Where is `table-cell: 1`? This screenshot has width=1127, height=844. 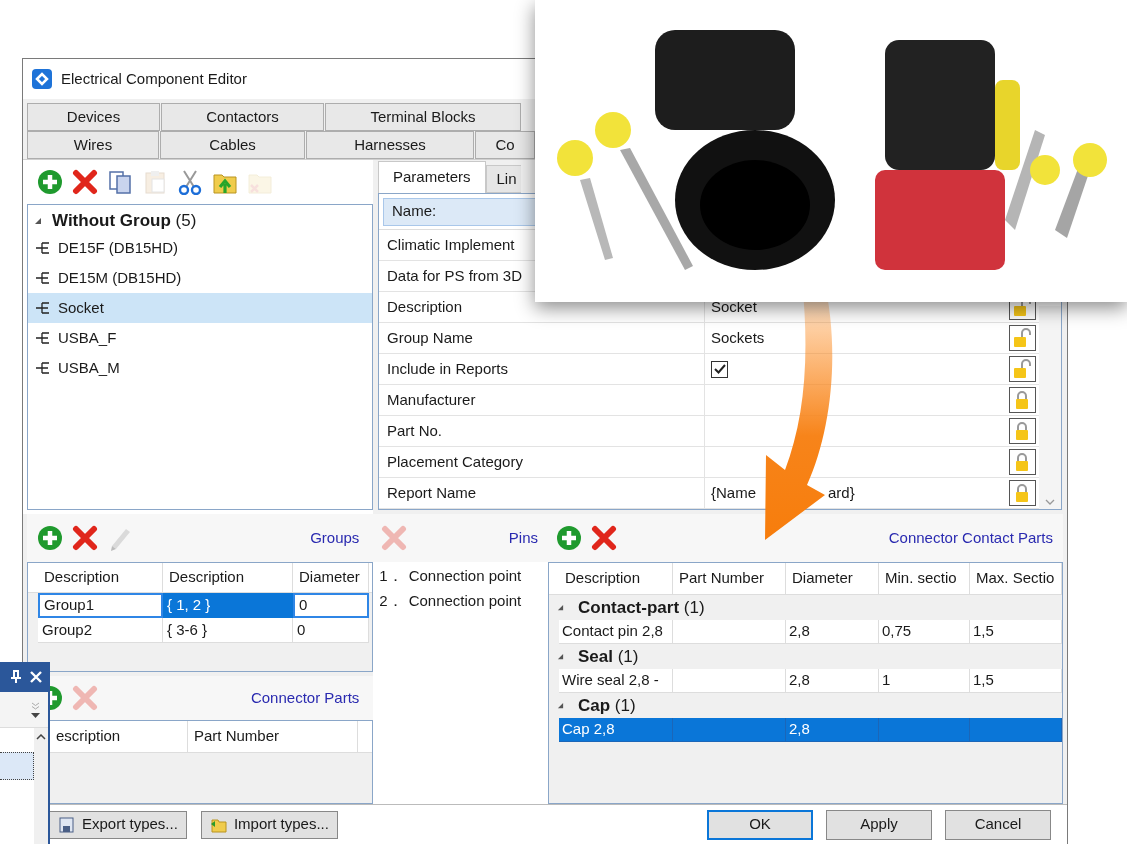 table-cell: 1 is located at coordinates (924, 681).